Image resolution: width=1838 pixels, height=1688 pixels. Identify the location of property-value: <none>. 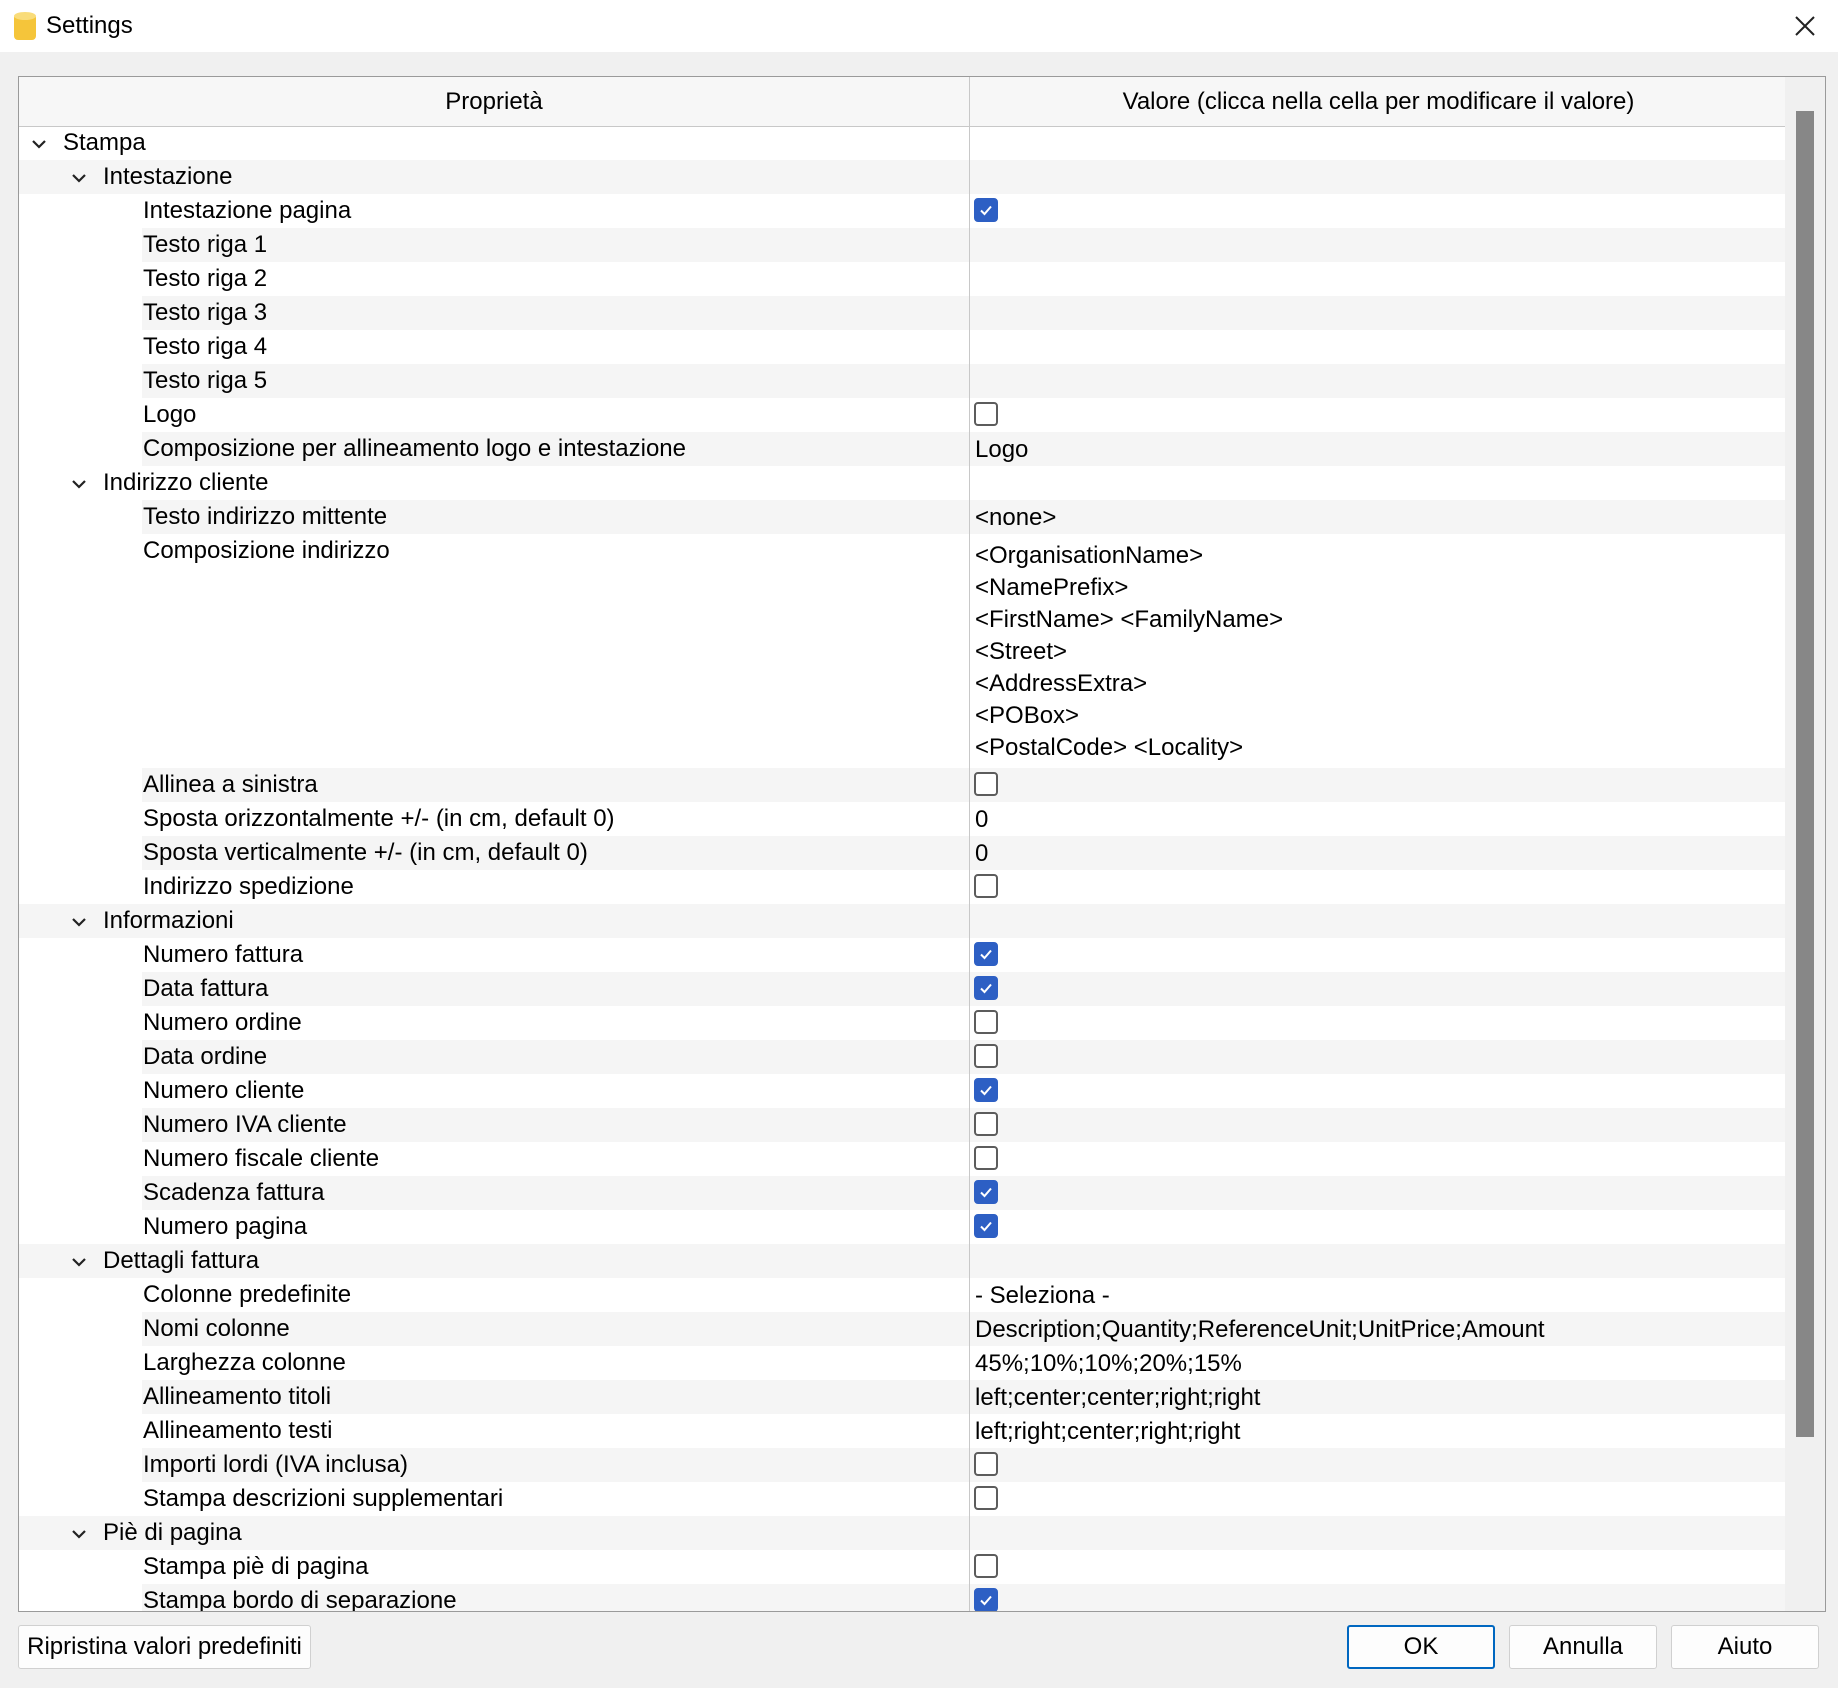
(1015, 518).